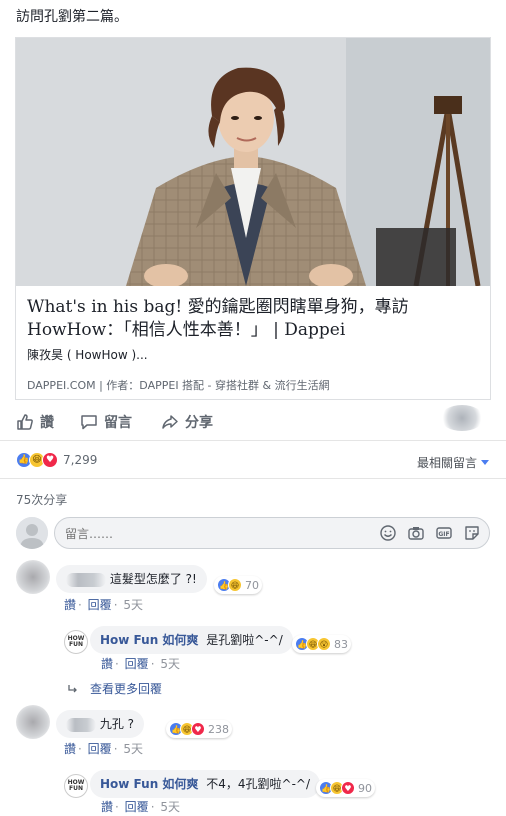  I want to click on comment-reactions: 👍 😆 70, so click(238, 585).